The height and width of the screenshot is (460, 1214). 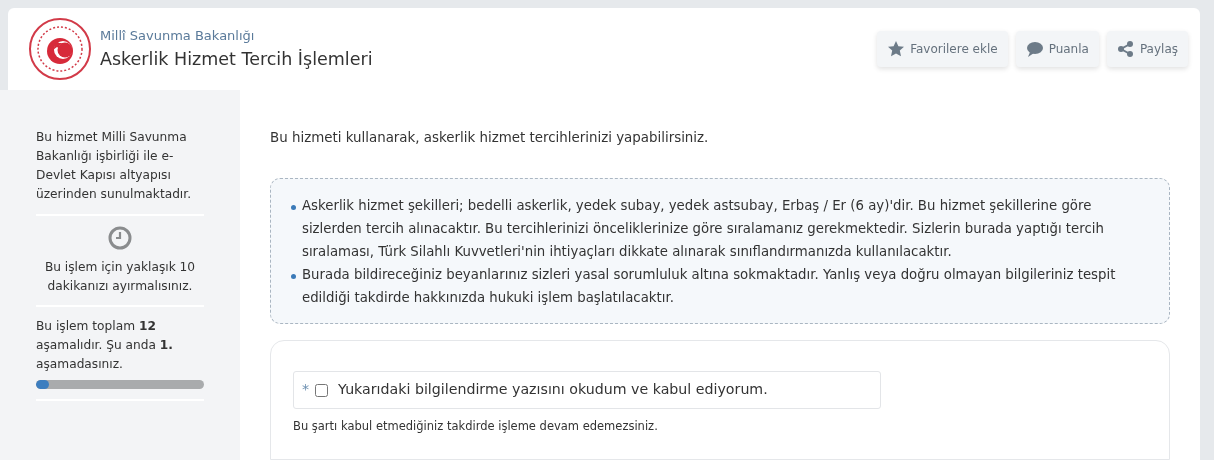 What do you see at coordinates (1057, 49) in the screenshot?
I see `comment-button: Puanla` at bounding box center [1057, 49].